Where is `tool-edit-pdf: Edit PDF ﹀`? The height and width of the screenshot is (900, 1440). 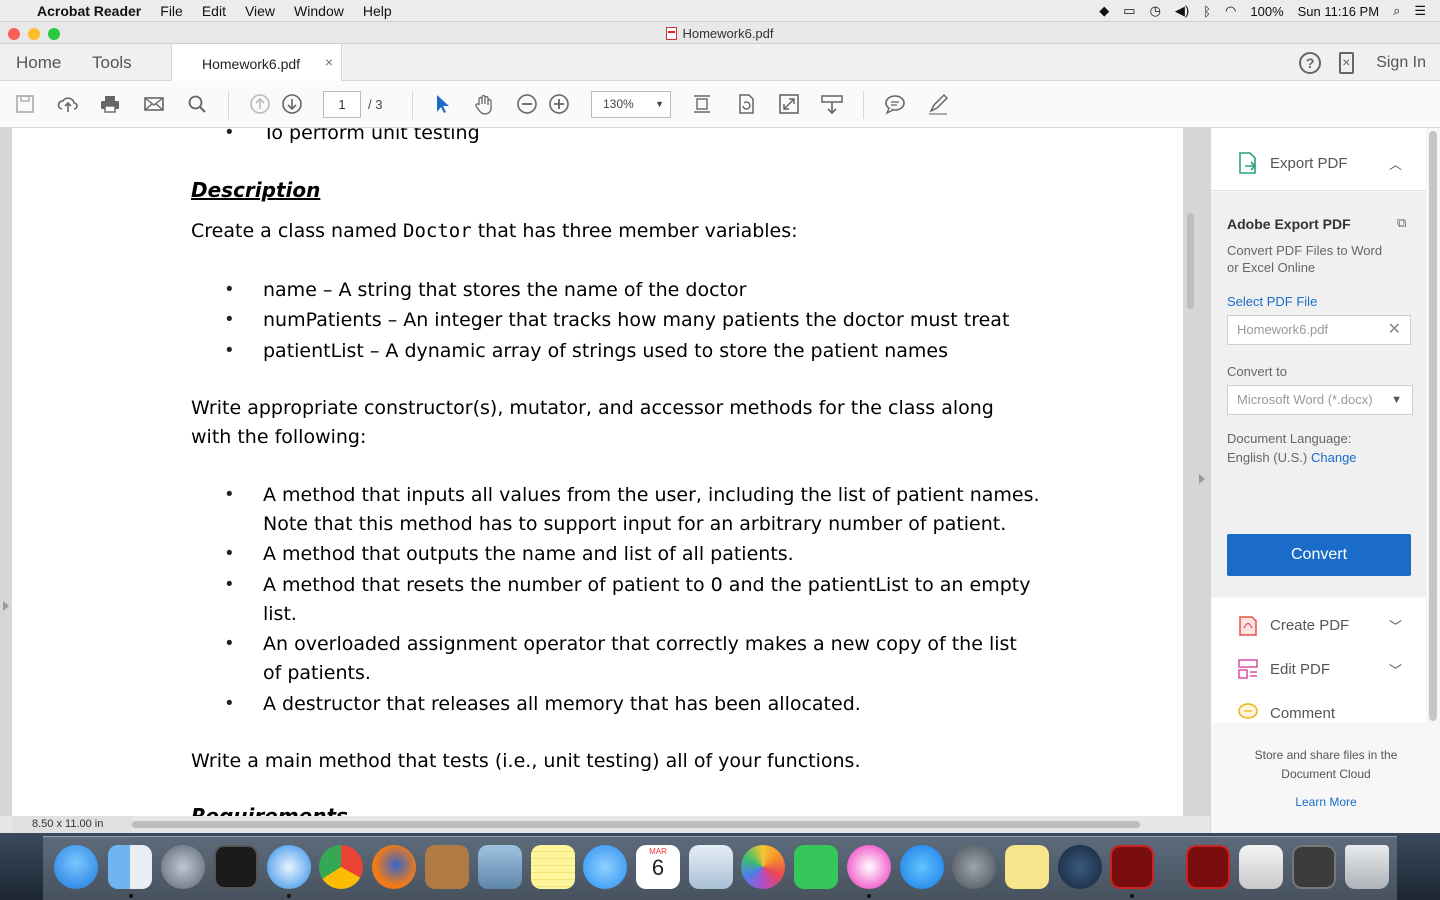 tool-edit-pdf: Edit PDF ﹀ is located at coordinates (1318, 664).